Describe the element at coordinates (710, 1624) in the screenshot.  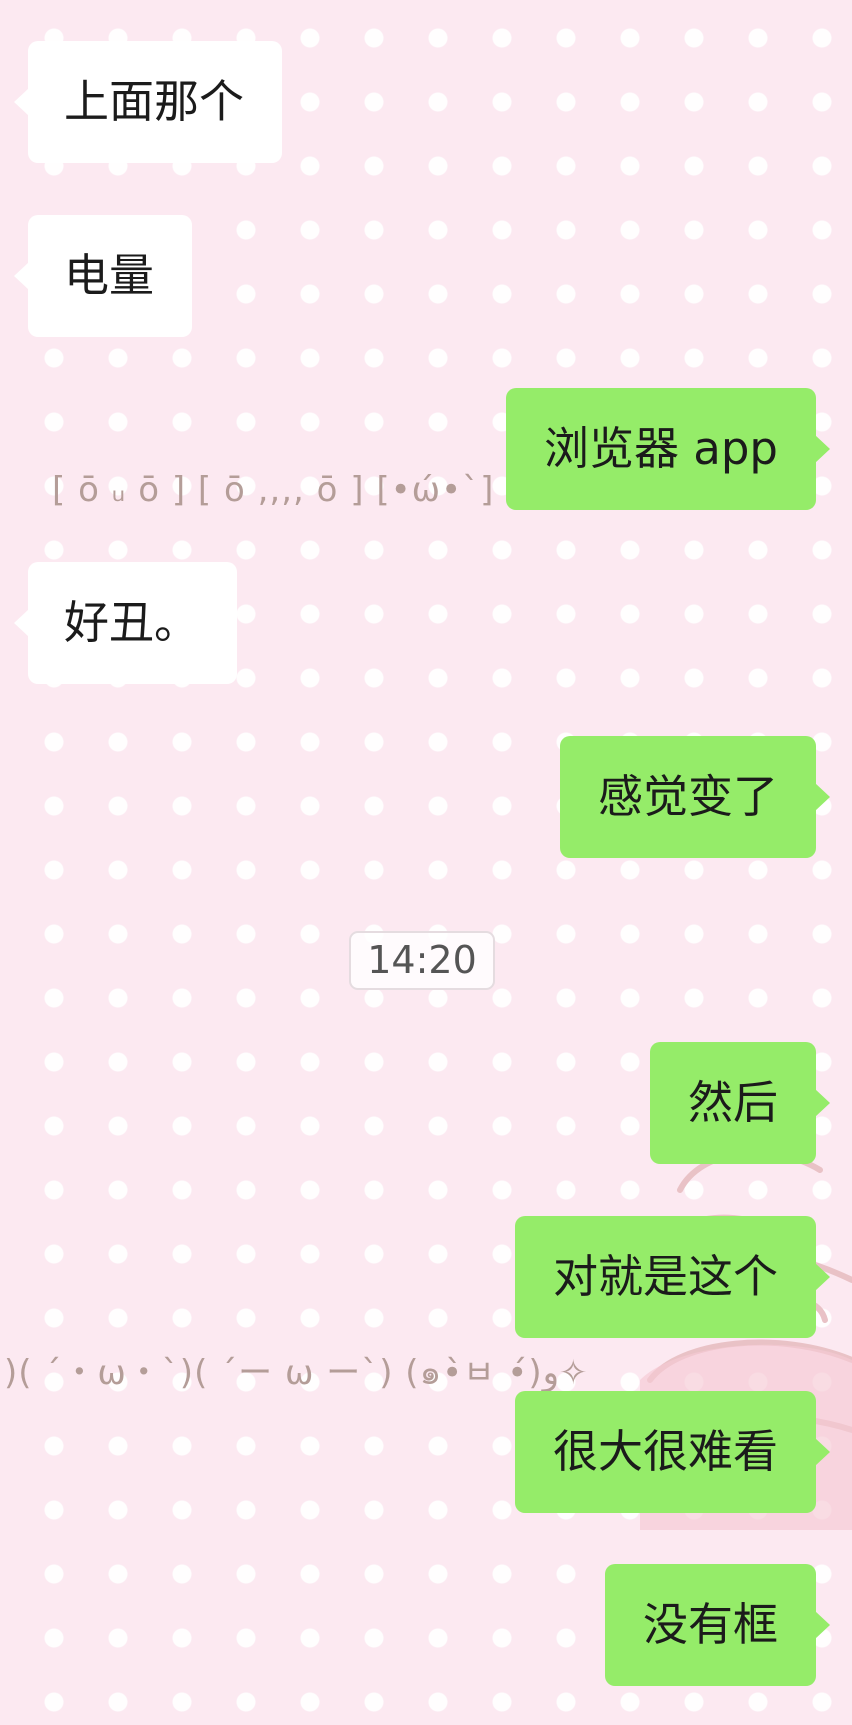
I see `message-text: 没有框` at that location.